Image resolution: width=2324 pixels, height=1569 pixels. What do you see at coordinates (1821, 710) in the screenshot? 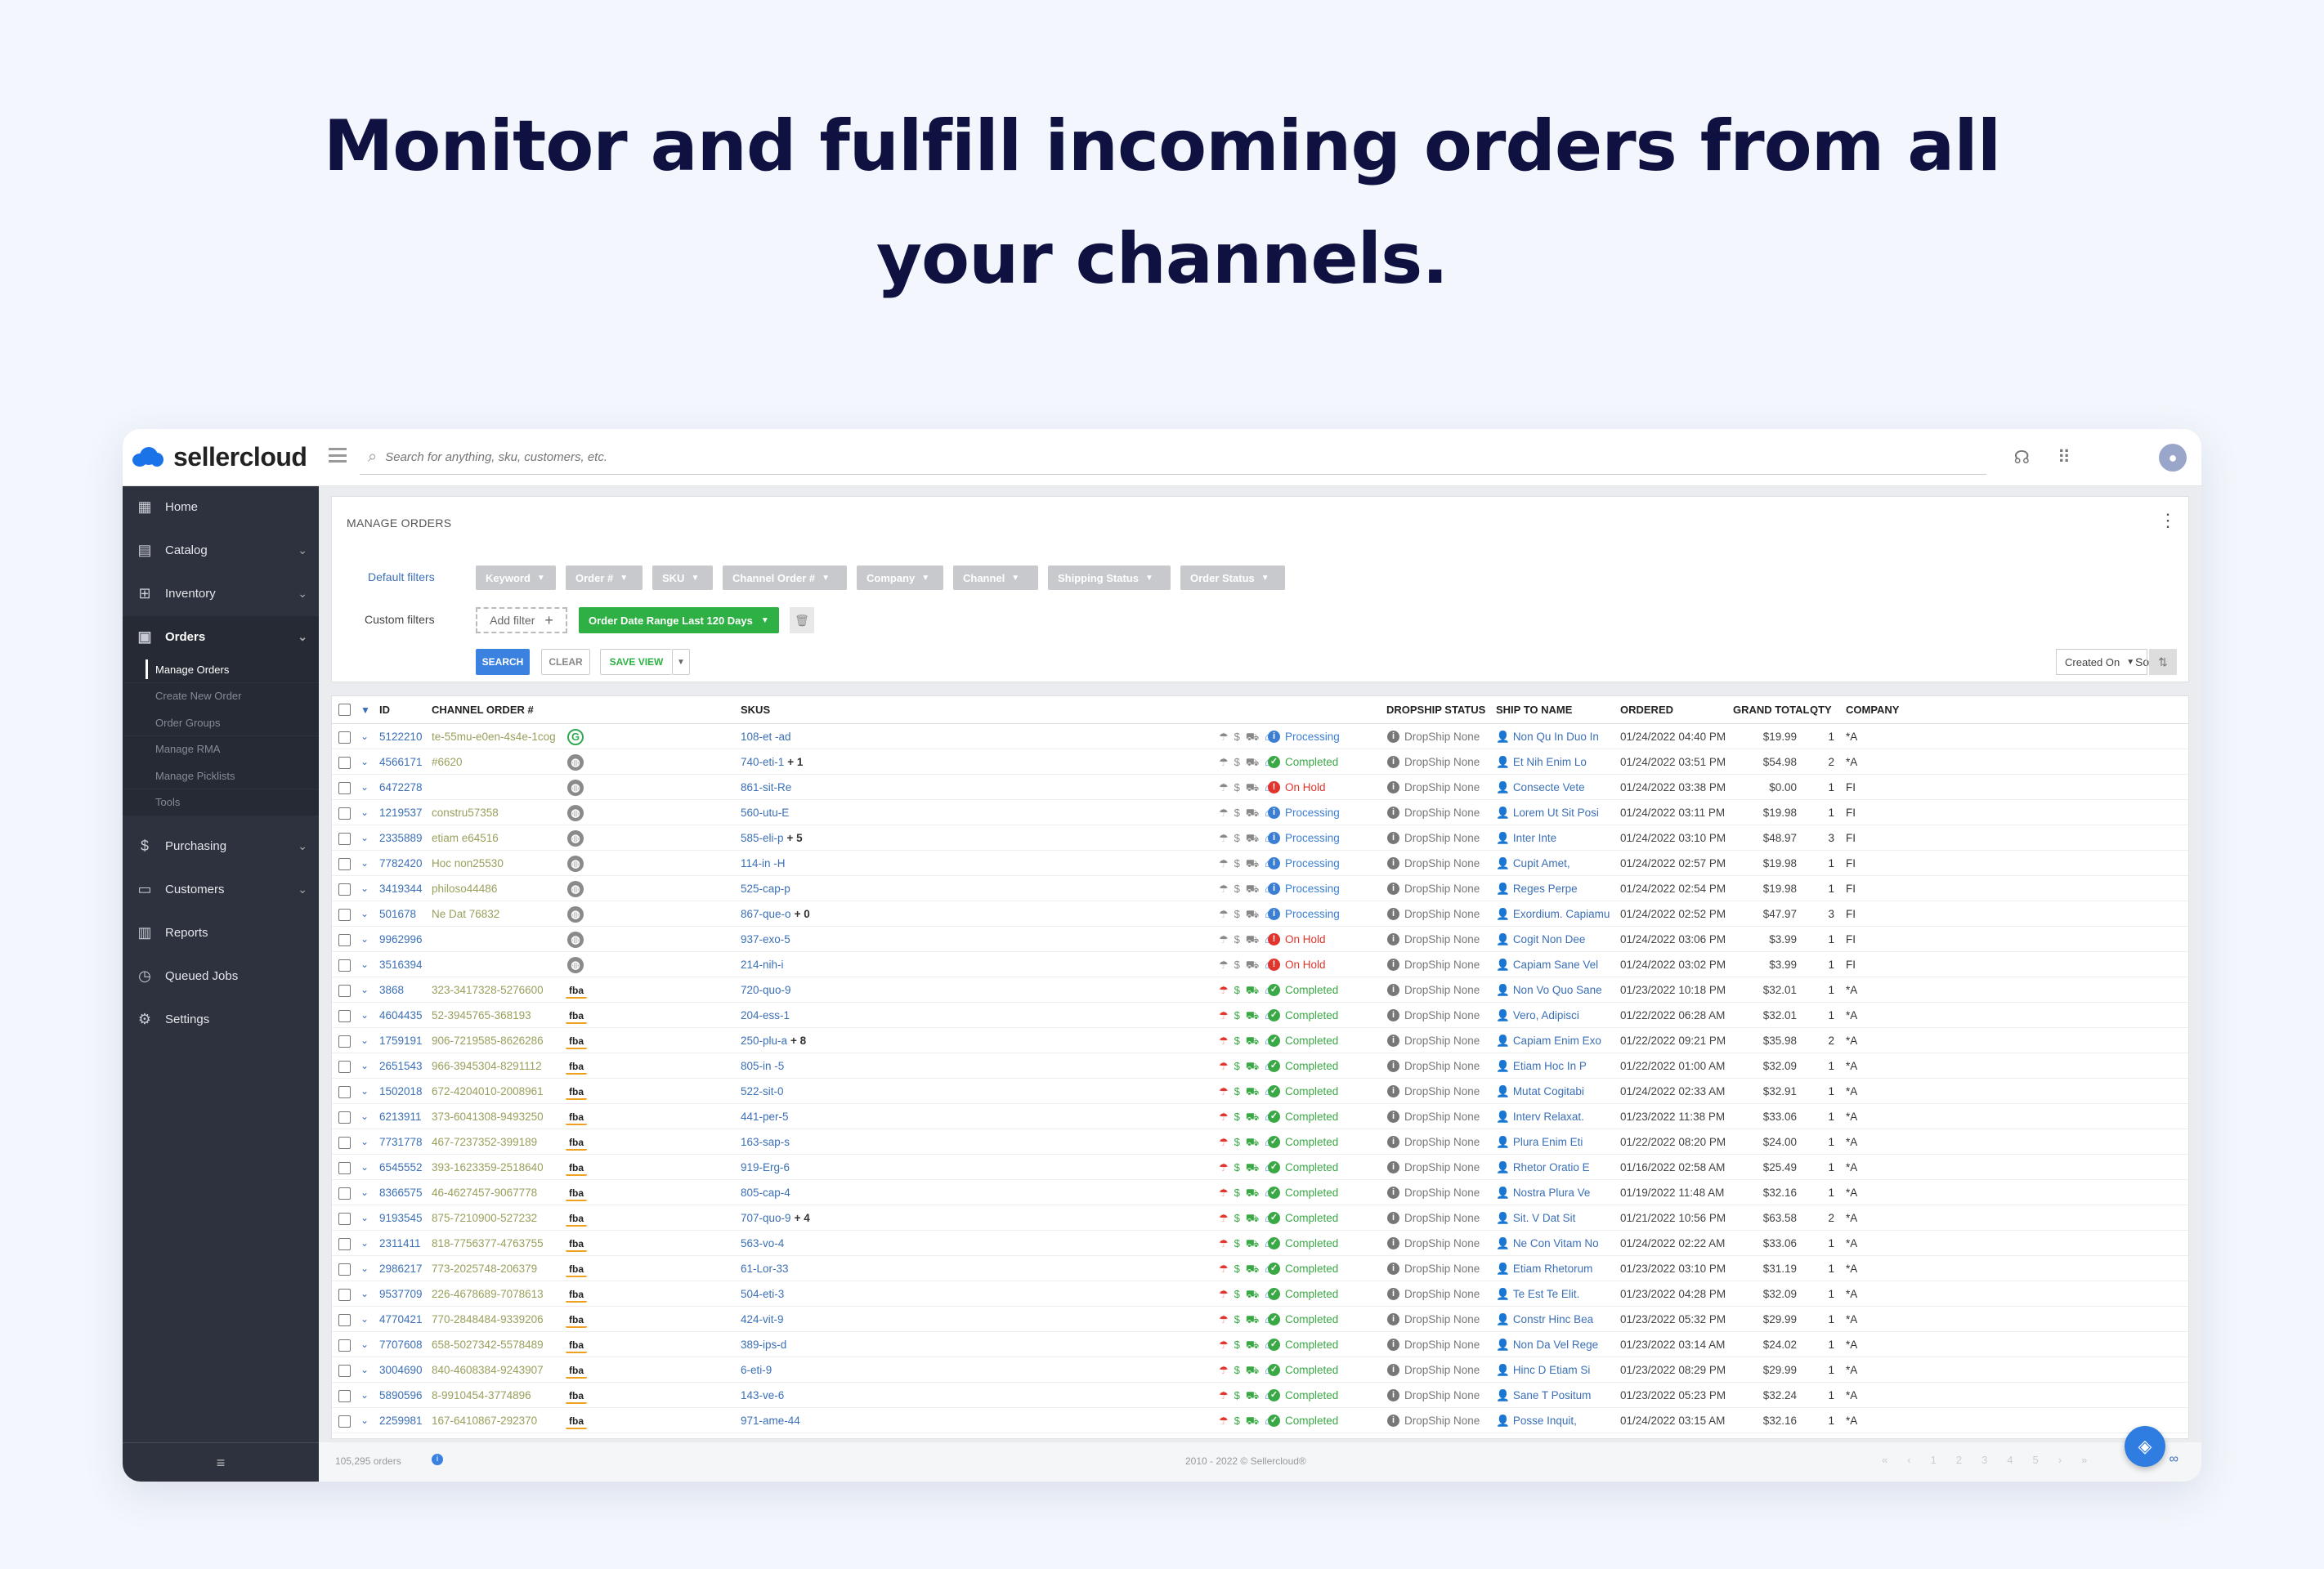
I see `col-qty: QTY` at bounding box center [1821, 710].